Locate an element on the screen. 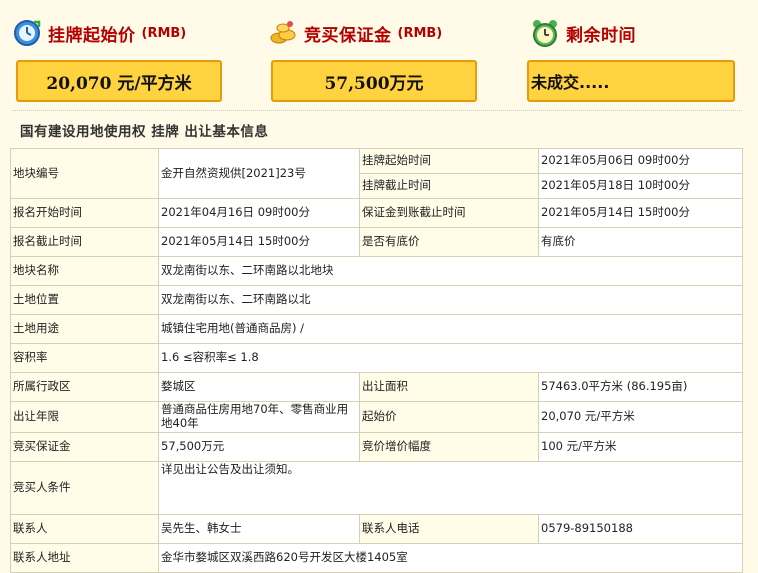 The height and width of the screenshot is (573, 758). table-label: 土地位置 is located at coordinates (84, 300).